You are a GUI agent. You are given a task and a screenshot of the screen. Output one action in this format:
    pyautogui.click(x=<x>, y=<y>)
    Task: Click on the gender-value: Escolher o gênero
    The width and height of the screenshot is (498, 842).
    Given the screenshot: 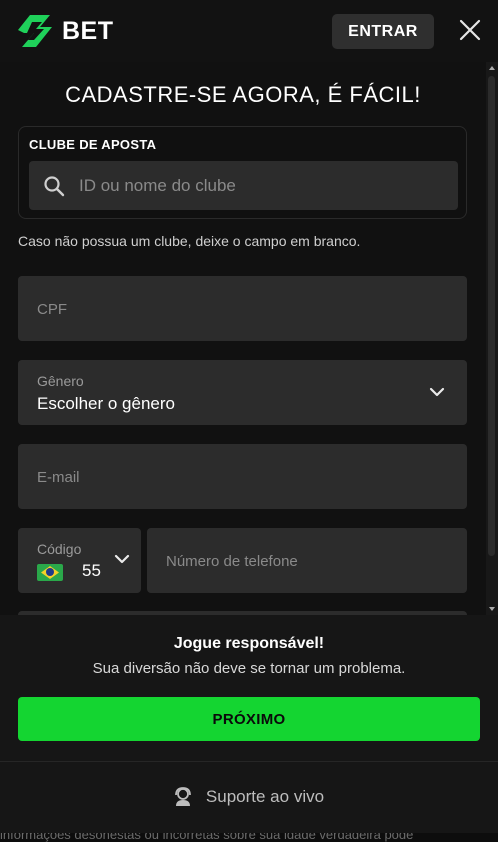 What is the action you would take?
    pyautogui.click(x=106, y=403)
    